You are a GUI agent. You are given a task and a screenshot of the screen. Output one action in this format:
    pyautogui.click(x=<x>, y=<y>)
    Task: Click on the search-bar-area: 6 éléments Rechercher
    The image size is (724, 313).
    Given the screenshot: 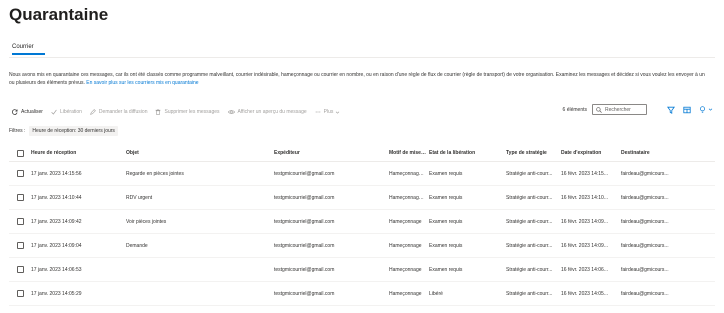 What is the action you would take?
    pyautogui.click(x=638, y=109)
    